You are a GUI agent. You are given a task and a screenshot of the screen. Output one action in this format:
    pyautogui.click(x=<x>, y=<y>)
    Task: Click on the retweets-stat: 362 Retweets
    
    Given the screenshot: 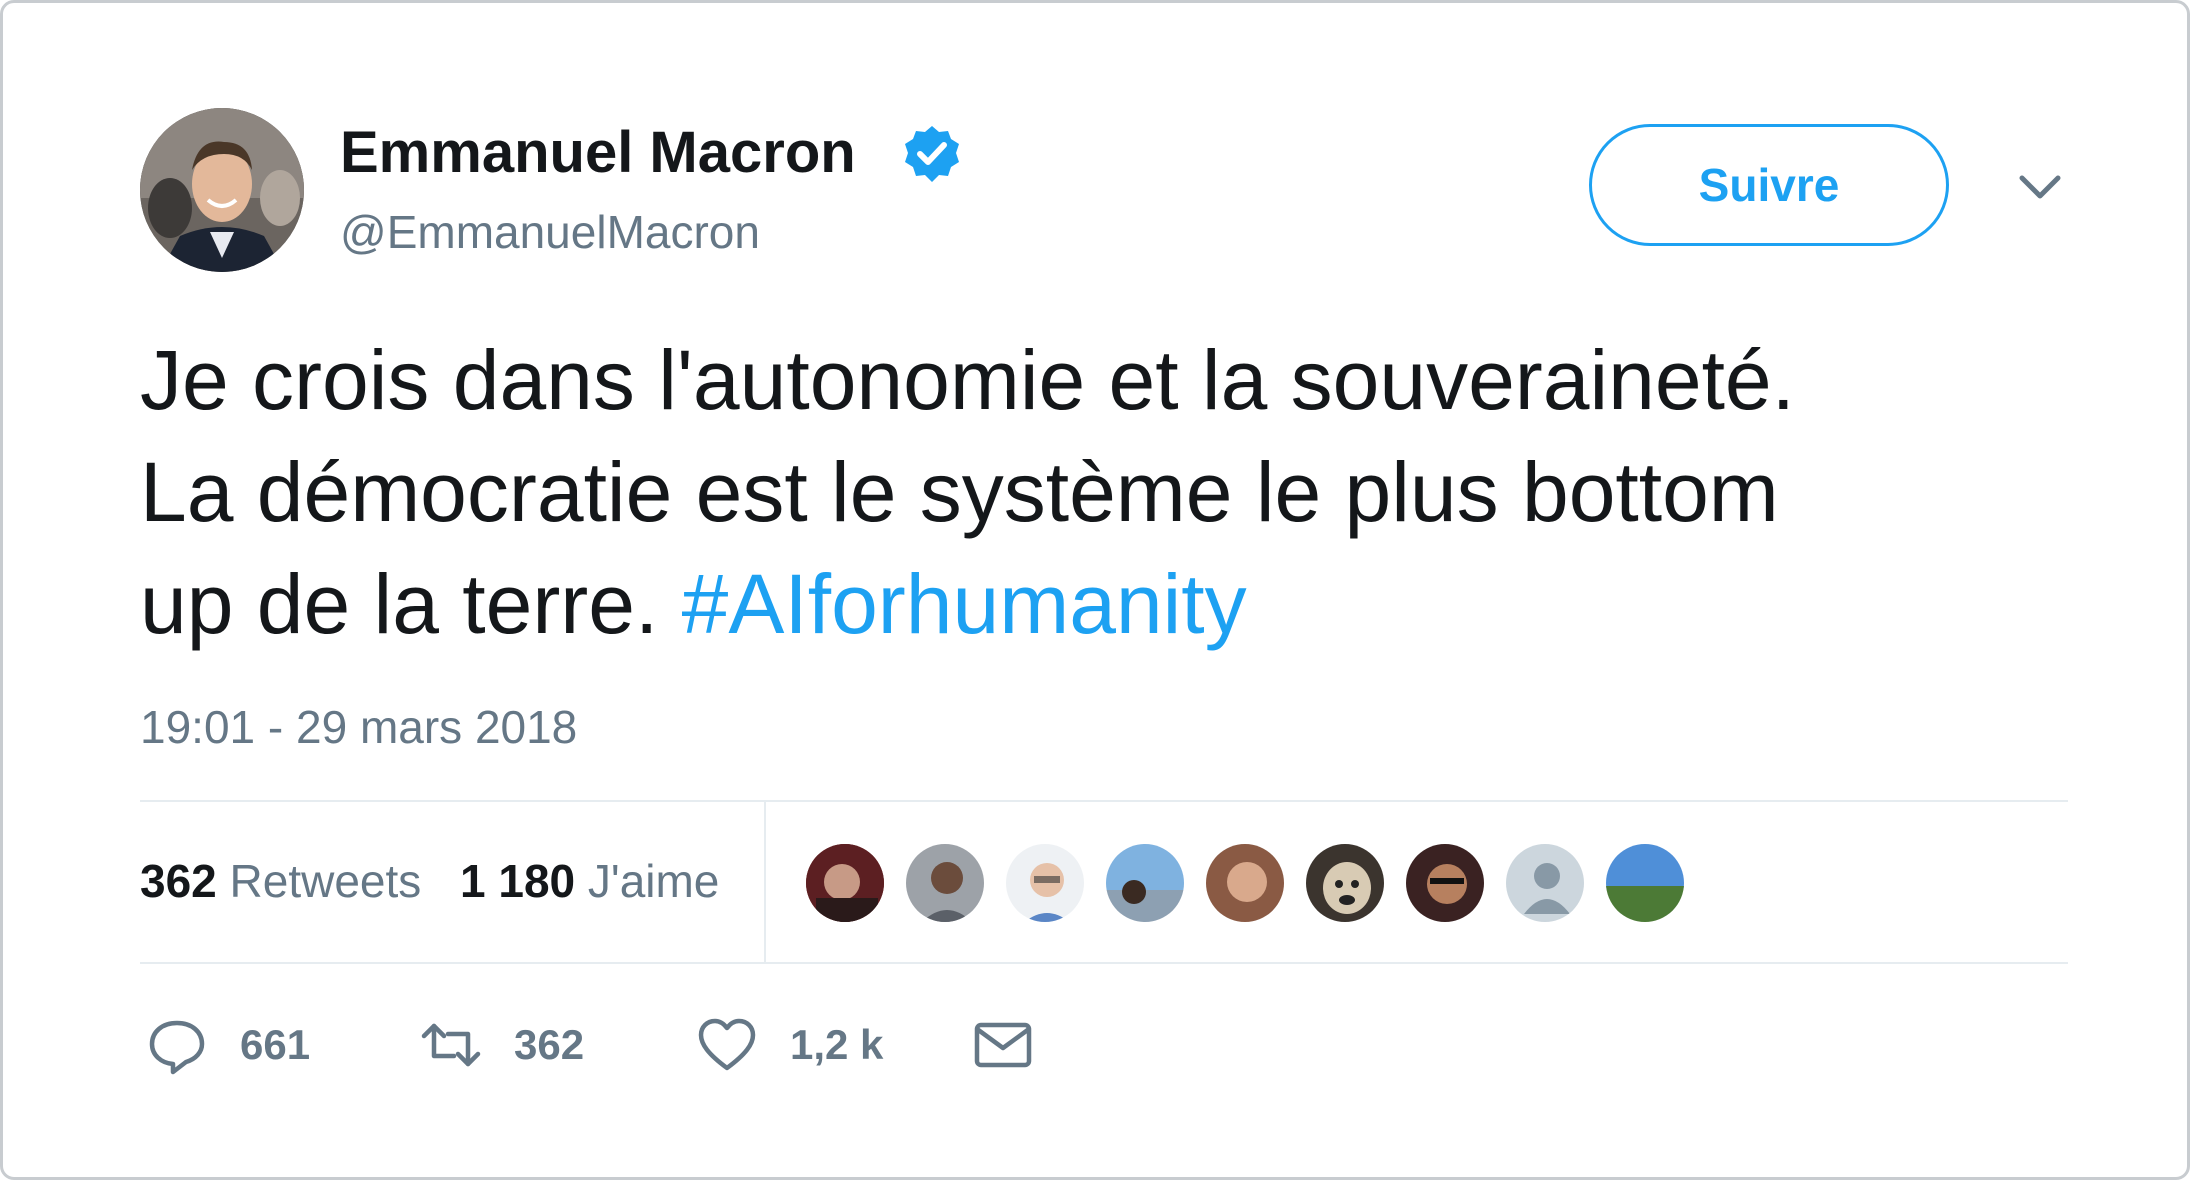 What is the action you would take?
    pyautogui.click(x=280, y=881)
    